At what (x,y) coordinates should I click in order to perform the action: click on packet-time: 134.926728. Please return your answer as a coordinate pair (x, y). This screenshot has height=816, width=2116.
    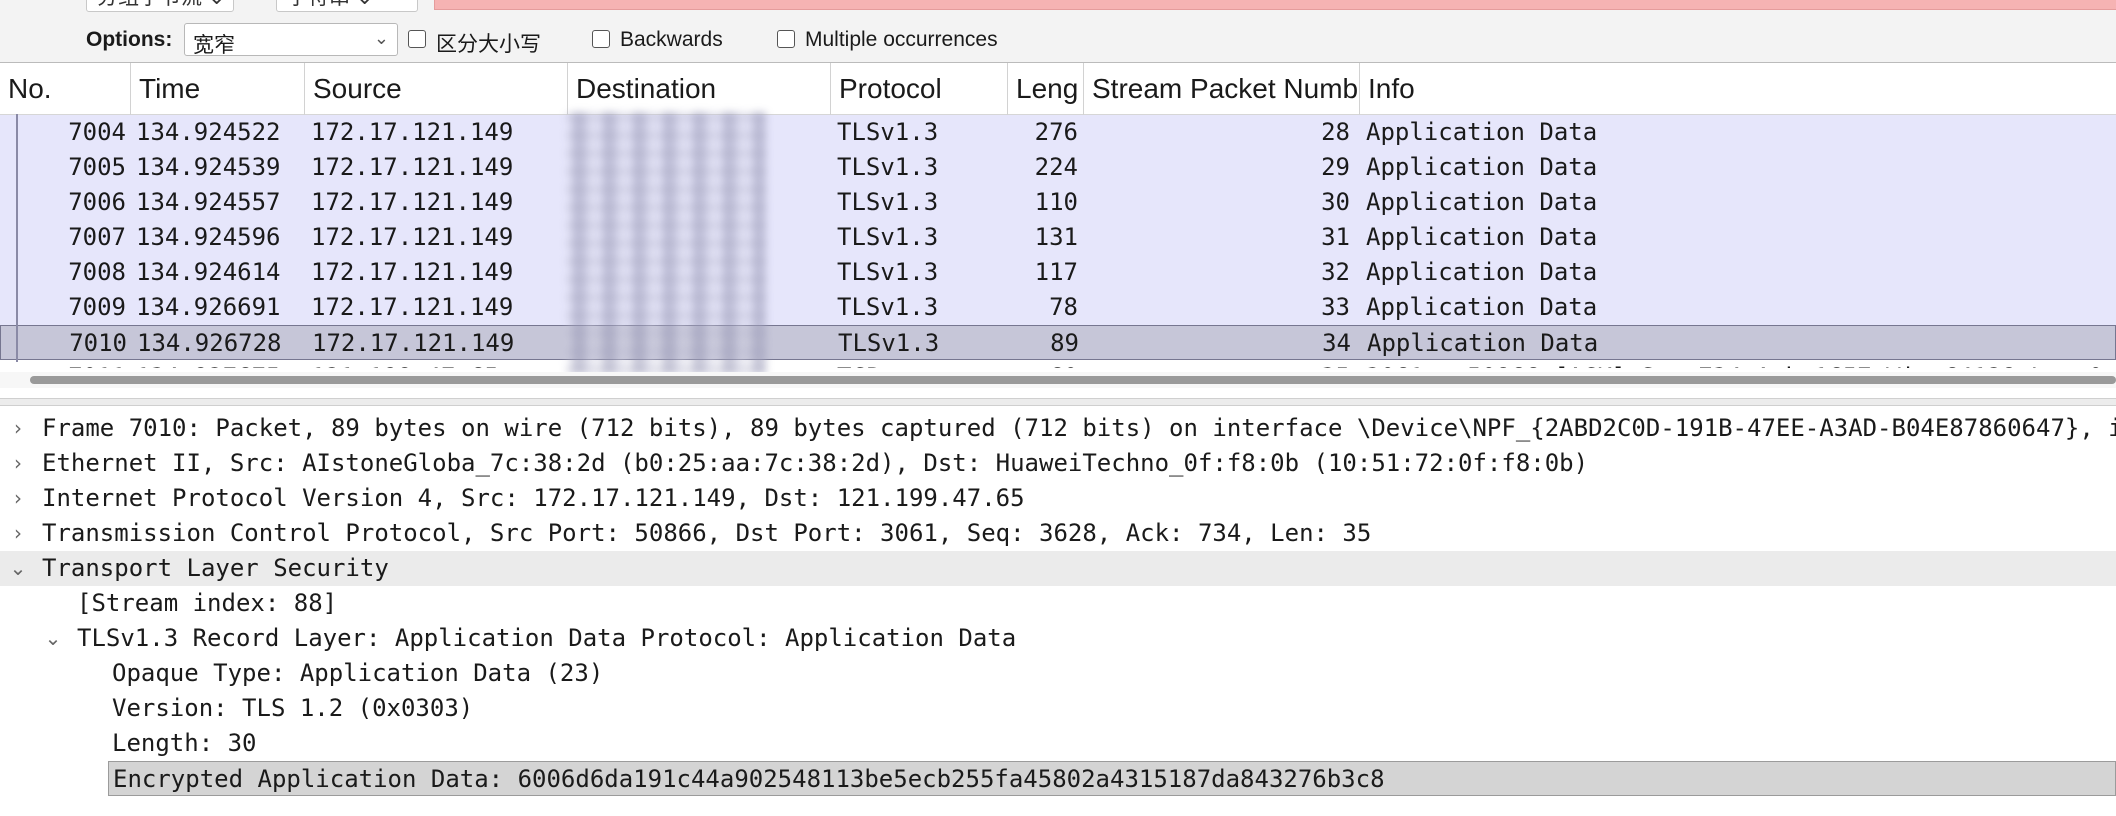
    Looking at the image, I should click on (209, 343).